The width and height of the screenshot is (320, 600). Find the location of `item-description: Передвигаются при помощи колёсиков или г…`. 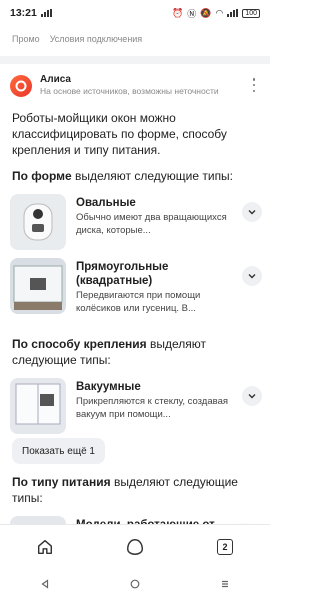

item-description: Передвигаются при помощи колёсиков или г… is located at coordinates (138, 302).